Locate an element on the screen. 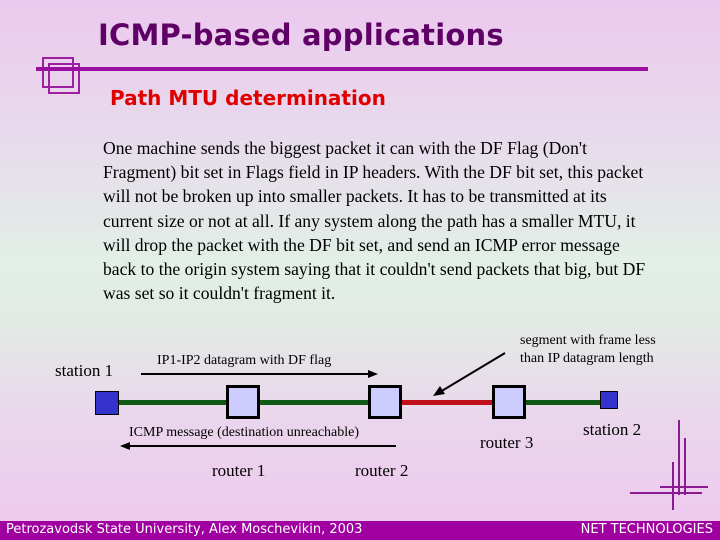  back-arrow-label: ICMP message (destination unreachable) is located at coordinates (244, 432).